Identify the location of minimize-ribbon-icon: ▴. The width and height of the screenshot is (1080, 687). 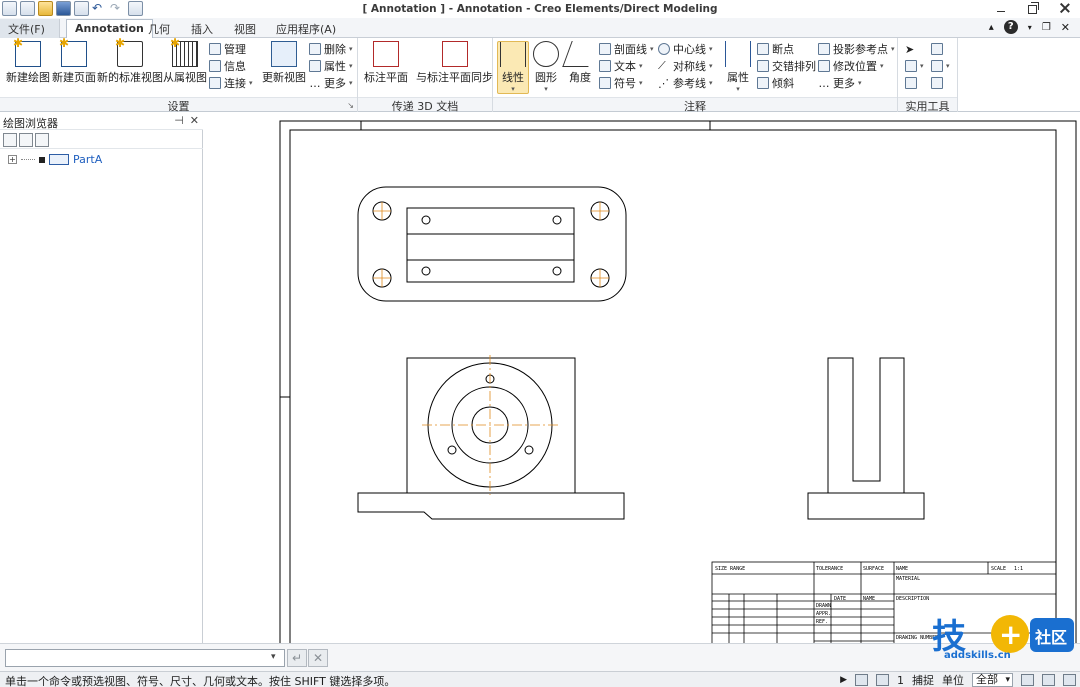
(991, 27).